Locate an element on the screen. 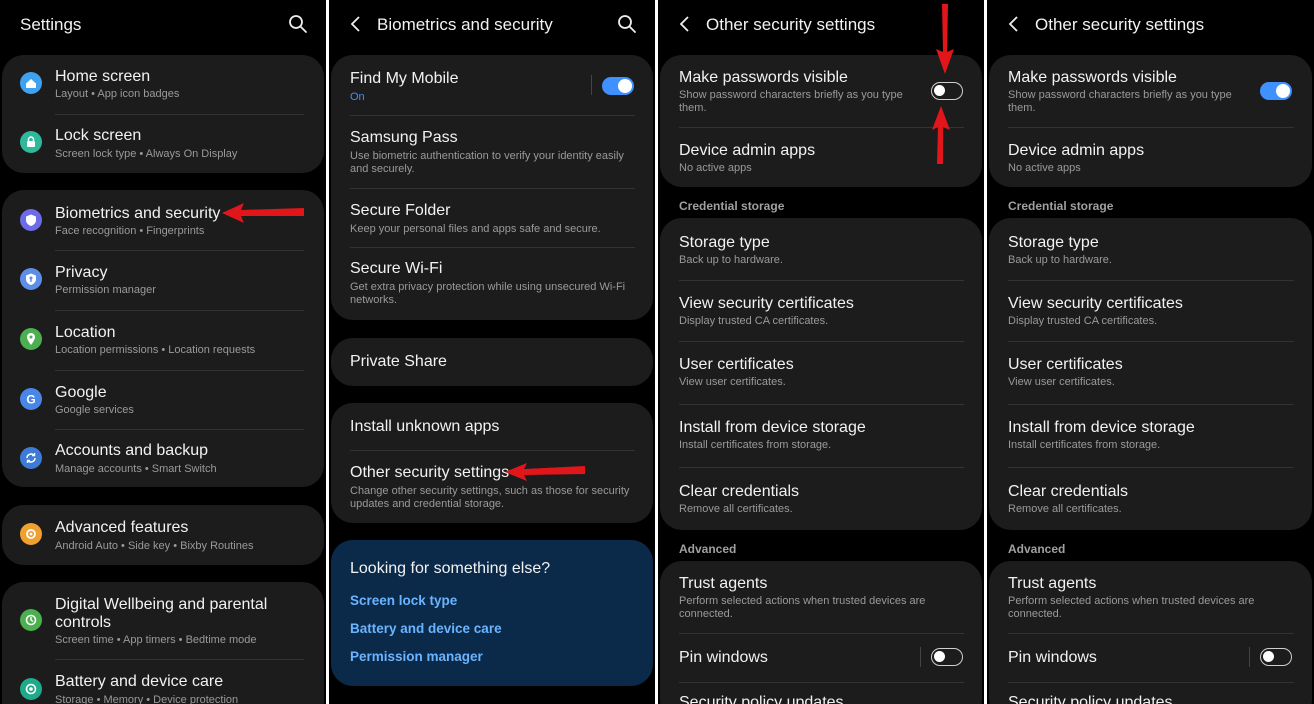  header: Biometrics and security is located at coordinates (492, 25).